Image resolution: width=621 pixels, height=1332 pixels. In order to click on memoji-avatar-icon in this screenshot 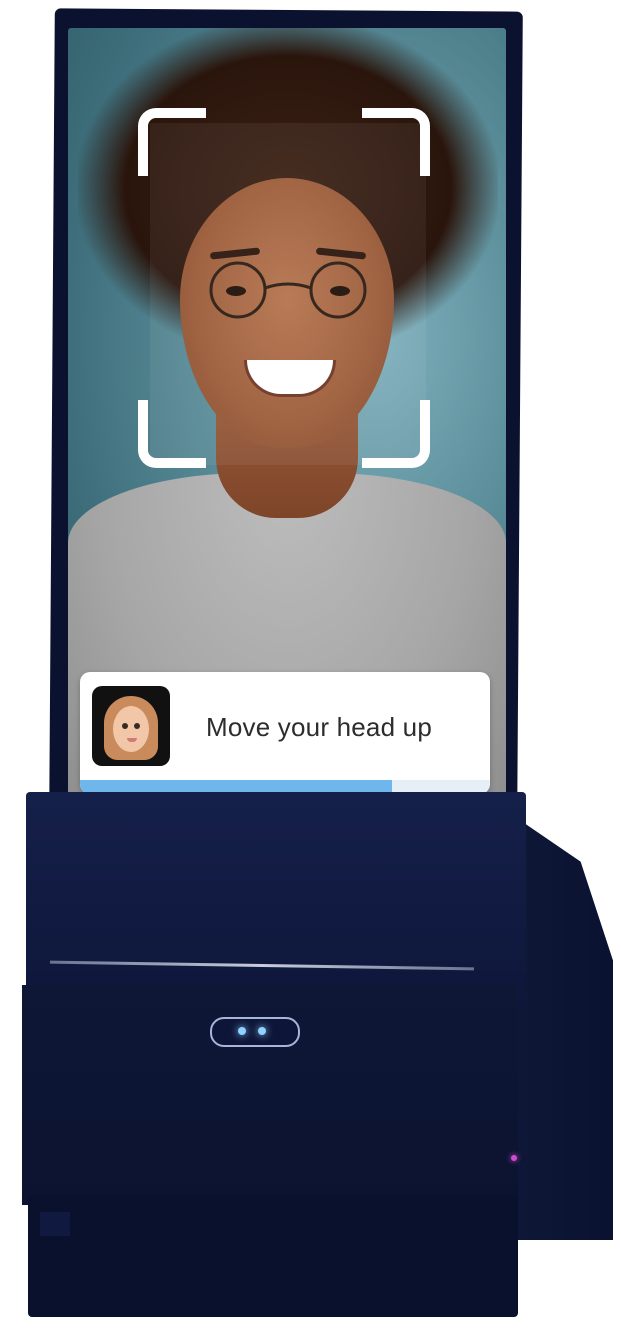, I will do `click(131, 726)`.